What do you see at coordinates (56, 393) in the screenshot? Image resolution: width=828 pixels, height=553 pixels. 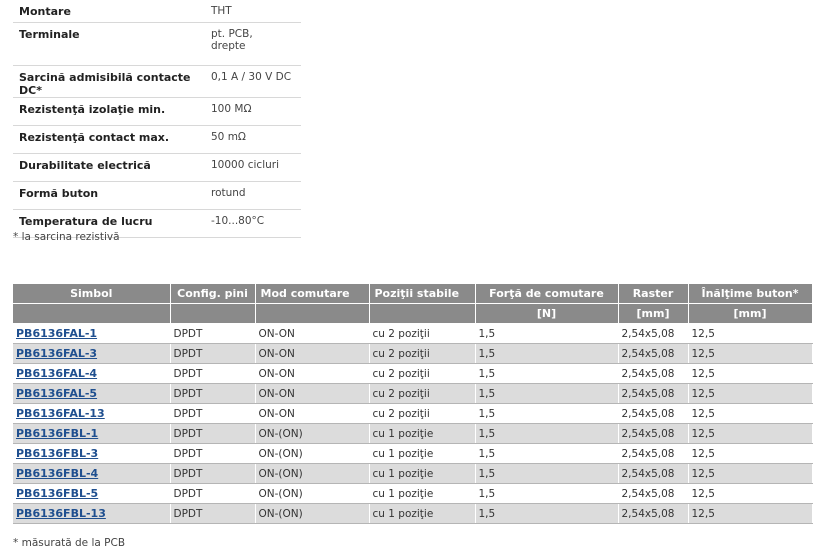 I see `product-link: PB6136FAL-5` at bounding box center [56, 393].